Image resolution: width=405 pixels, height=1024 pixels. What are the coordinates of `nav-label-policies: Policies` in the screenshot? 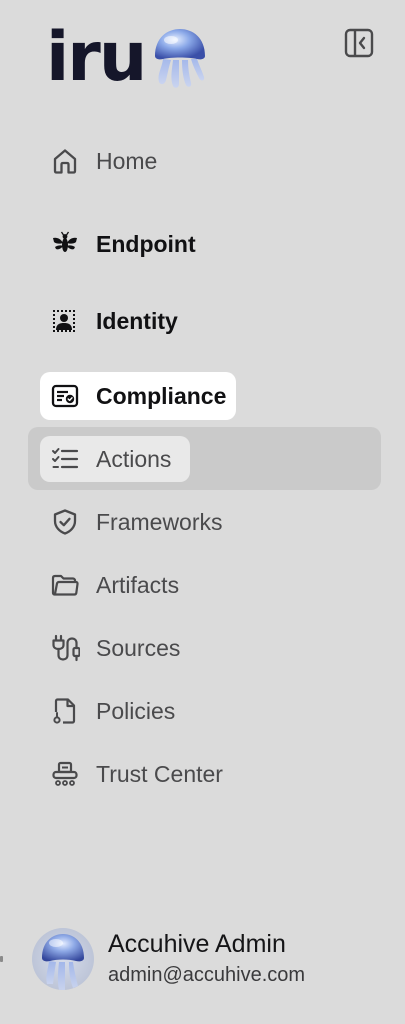 It's located at (136, 710).